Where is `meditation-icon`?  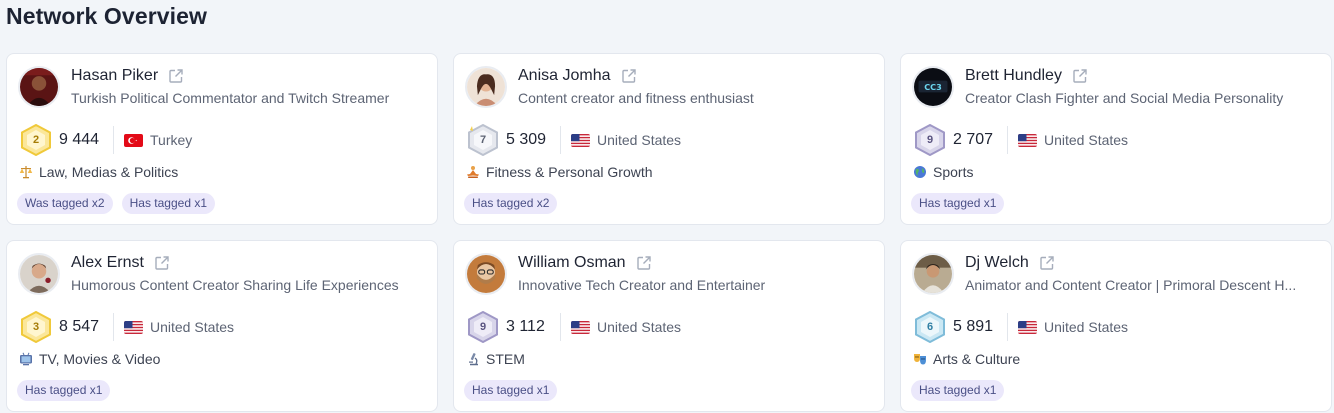 meditation-icon is located at coordinates (473, 172).